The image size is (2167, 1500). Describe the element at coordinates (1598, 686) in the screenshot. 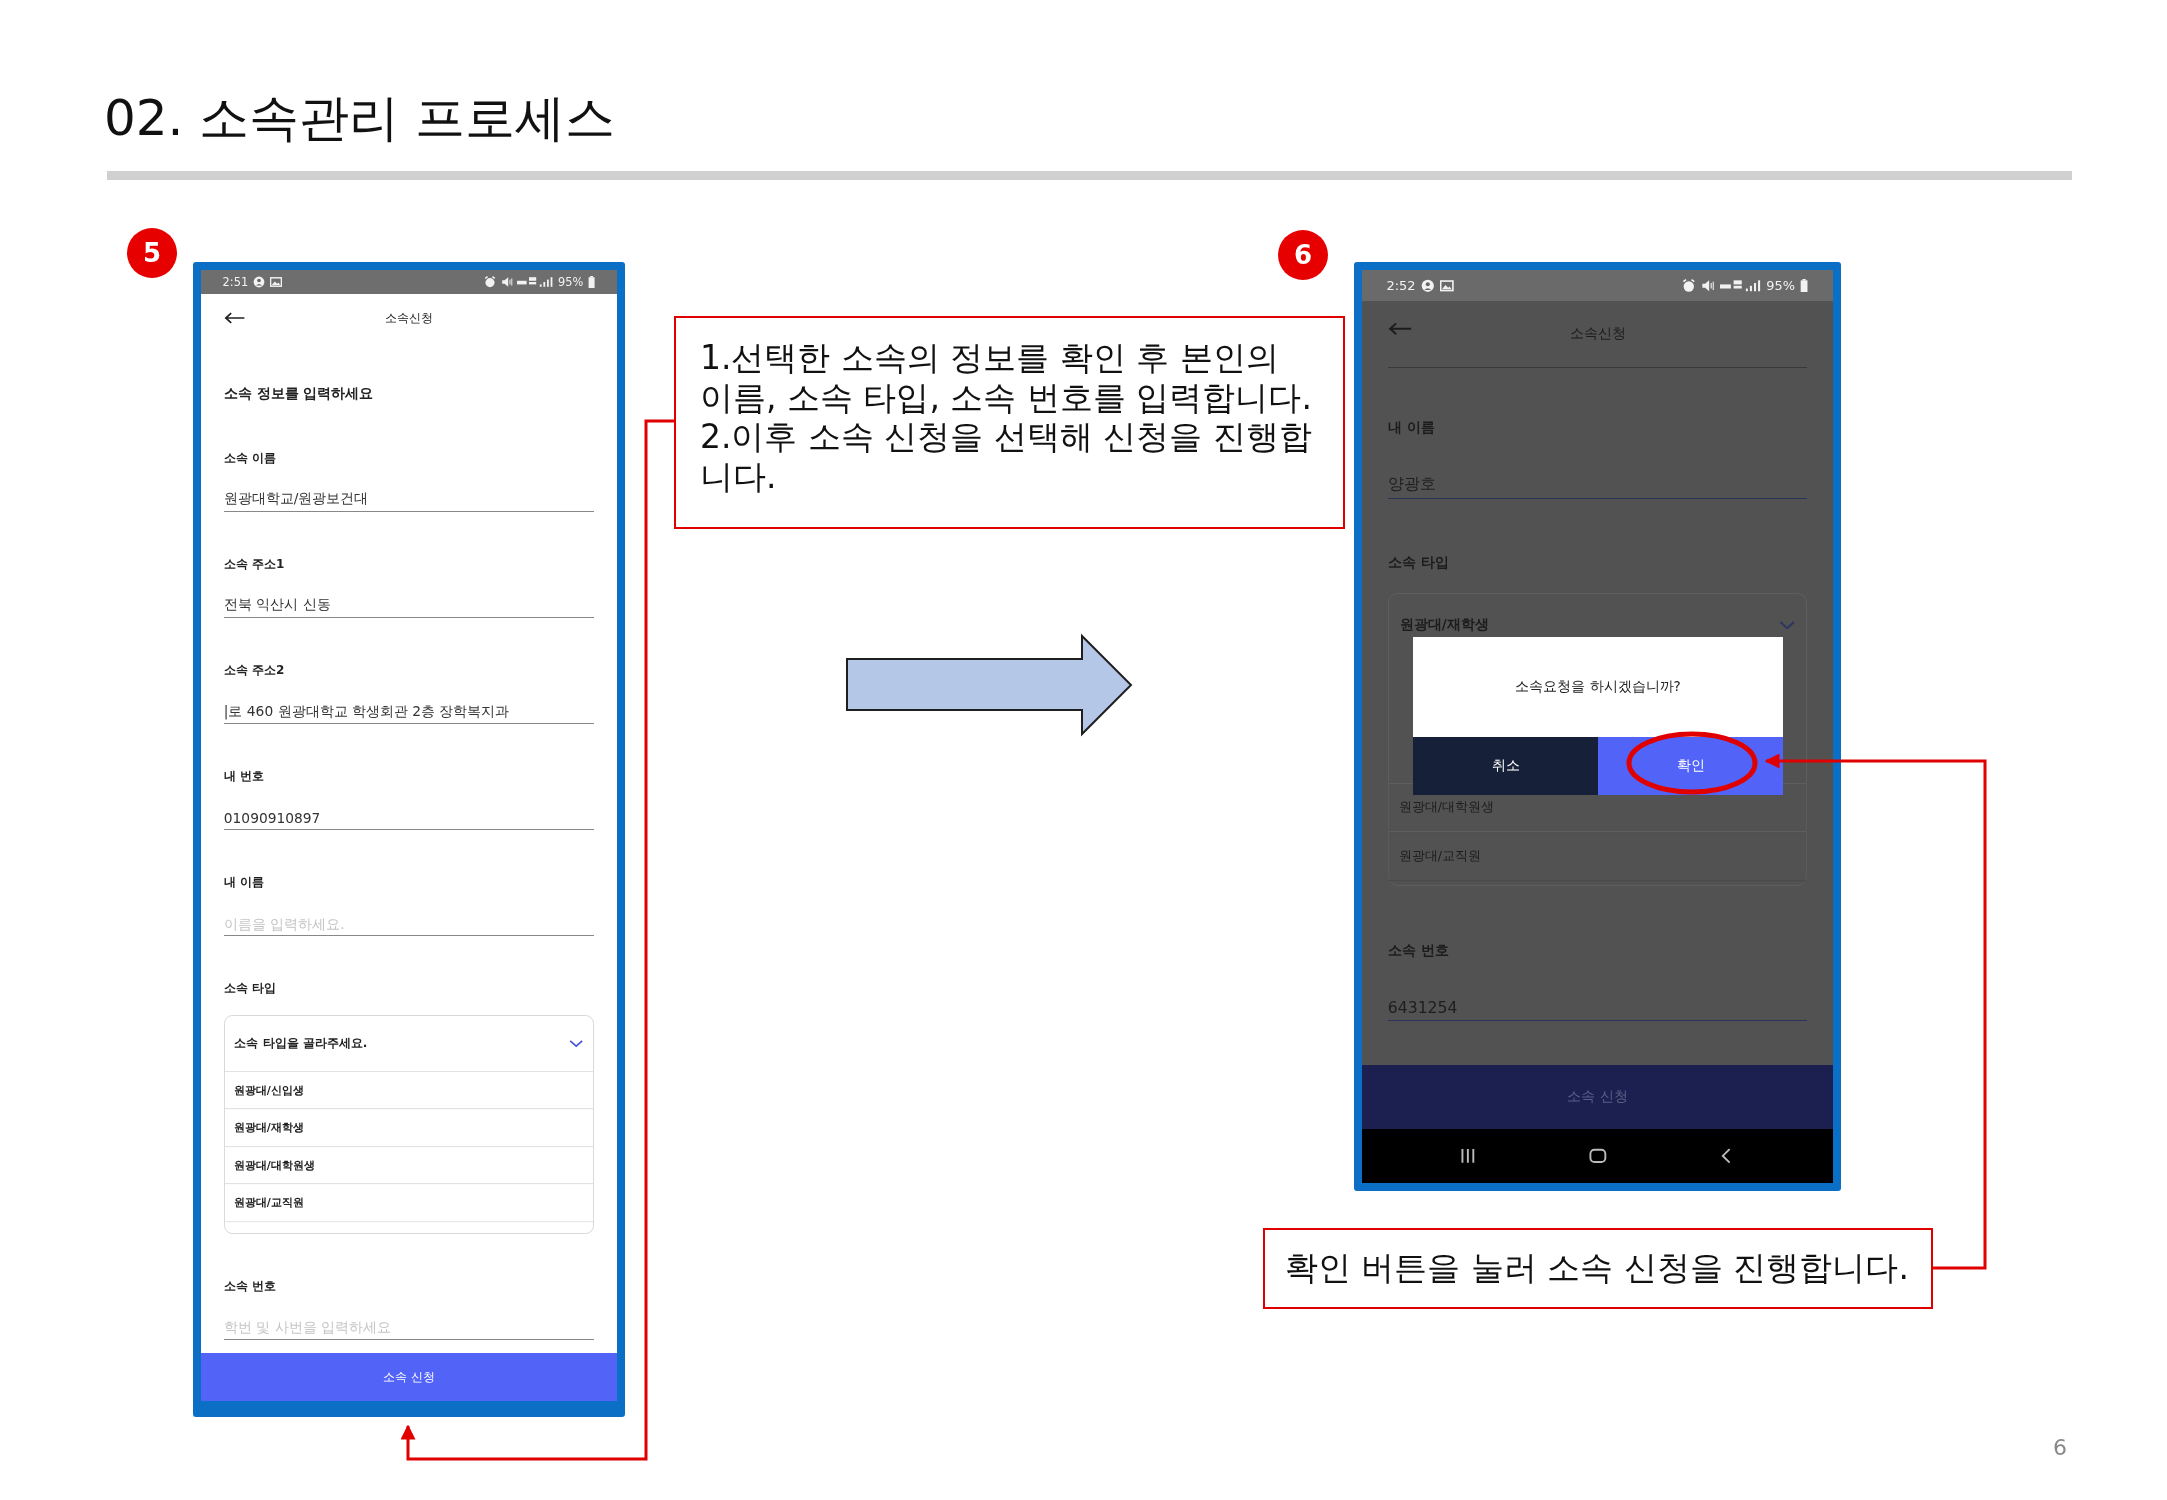

I see `dialog-message: 소속요청을 하시겠습니까?` at that location.